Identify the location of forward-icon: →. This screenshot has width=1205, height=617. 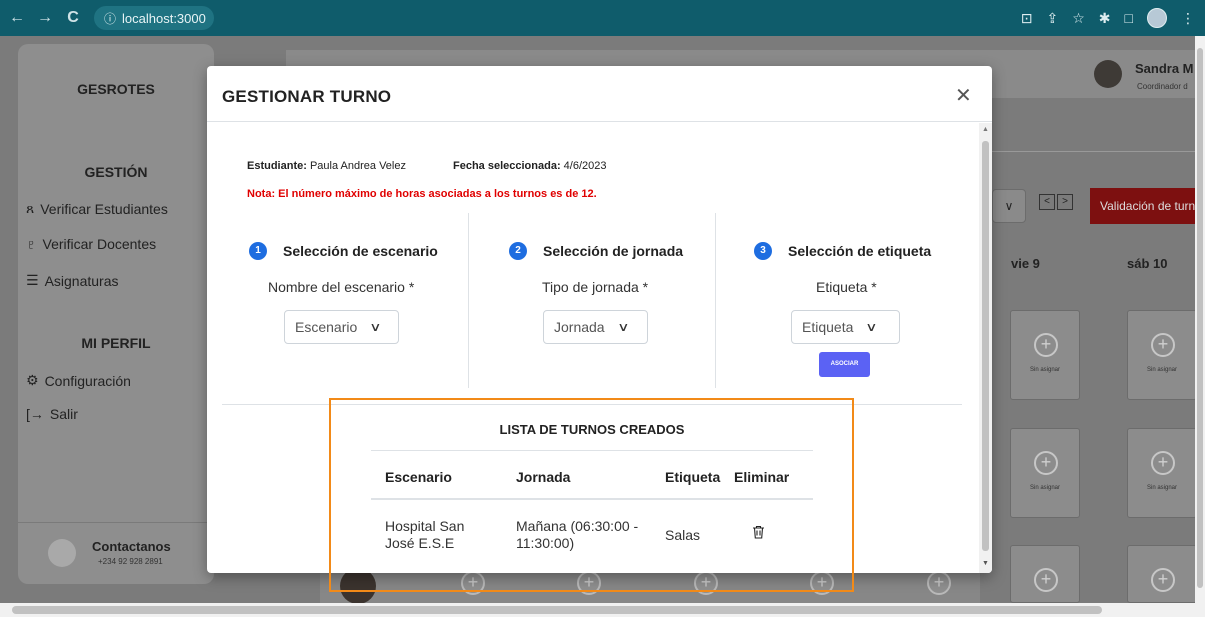
(45, 18).